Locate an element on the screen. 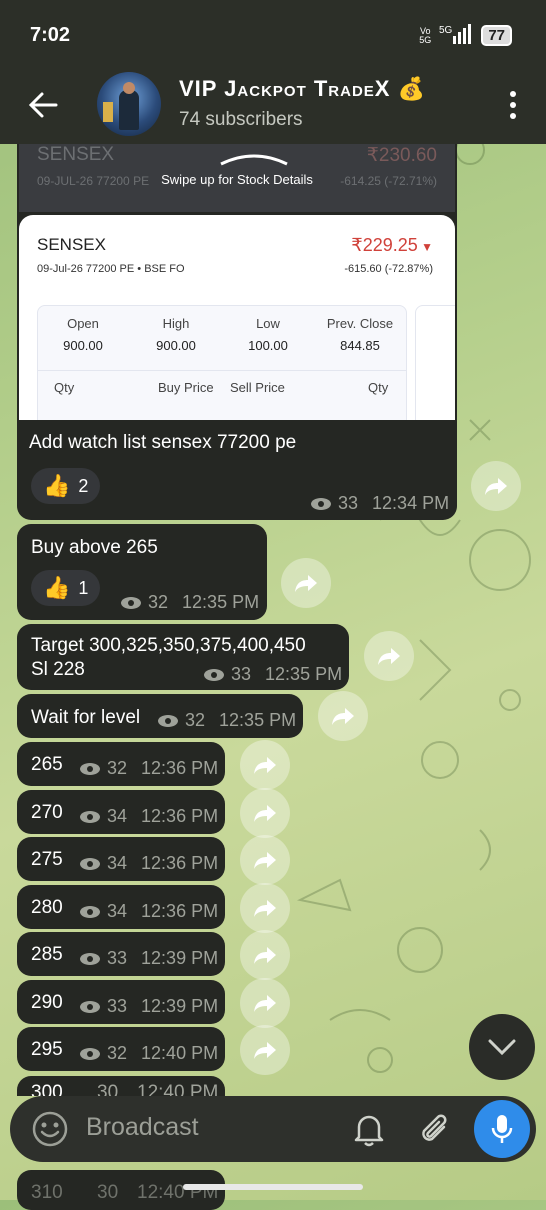  message-text: 280 is located at coordinates (47, 907).